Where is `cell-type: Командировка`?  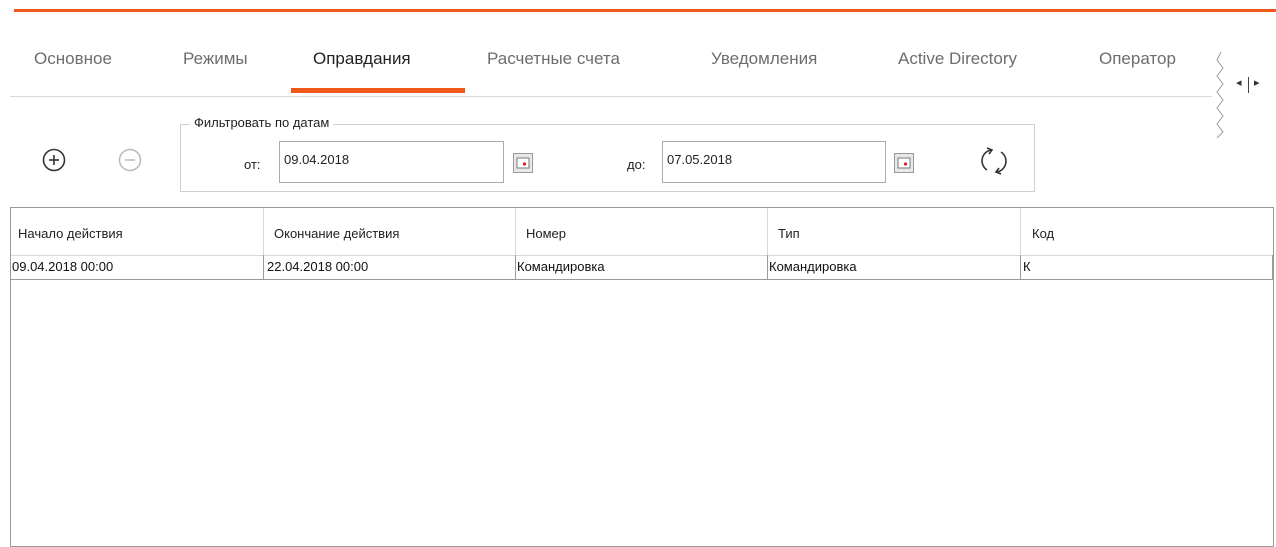 cell-type: Командировка is located at coordinates (813, 266).